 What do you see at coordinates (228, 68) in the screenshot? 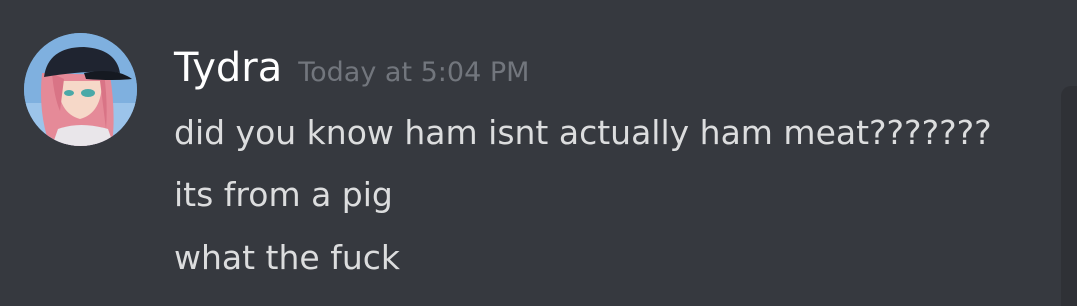
I see `author-username: Tydra` at bounding box center [228, 68].